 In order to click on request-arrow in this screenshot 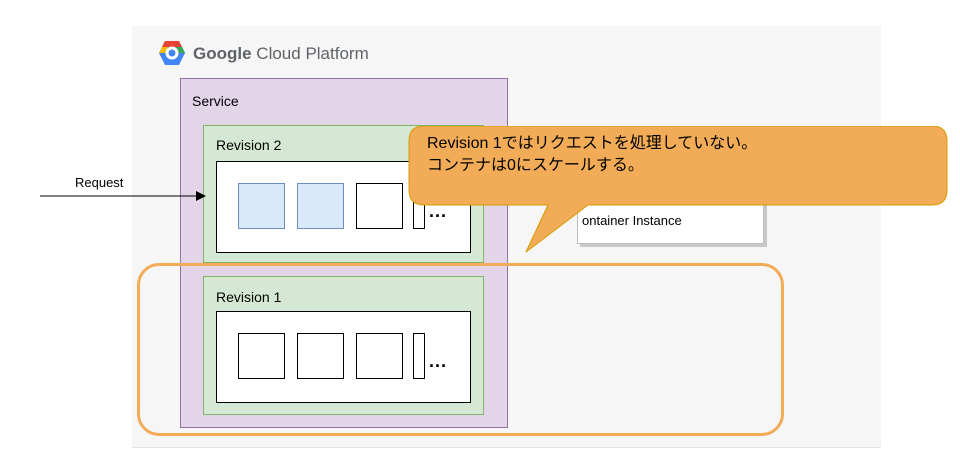, I will do `click(123, 196)`.